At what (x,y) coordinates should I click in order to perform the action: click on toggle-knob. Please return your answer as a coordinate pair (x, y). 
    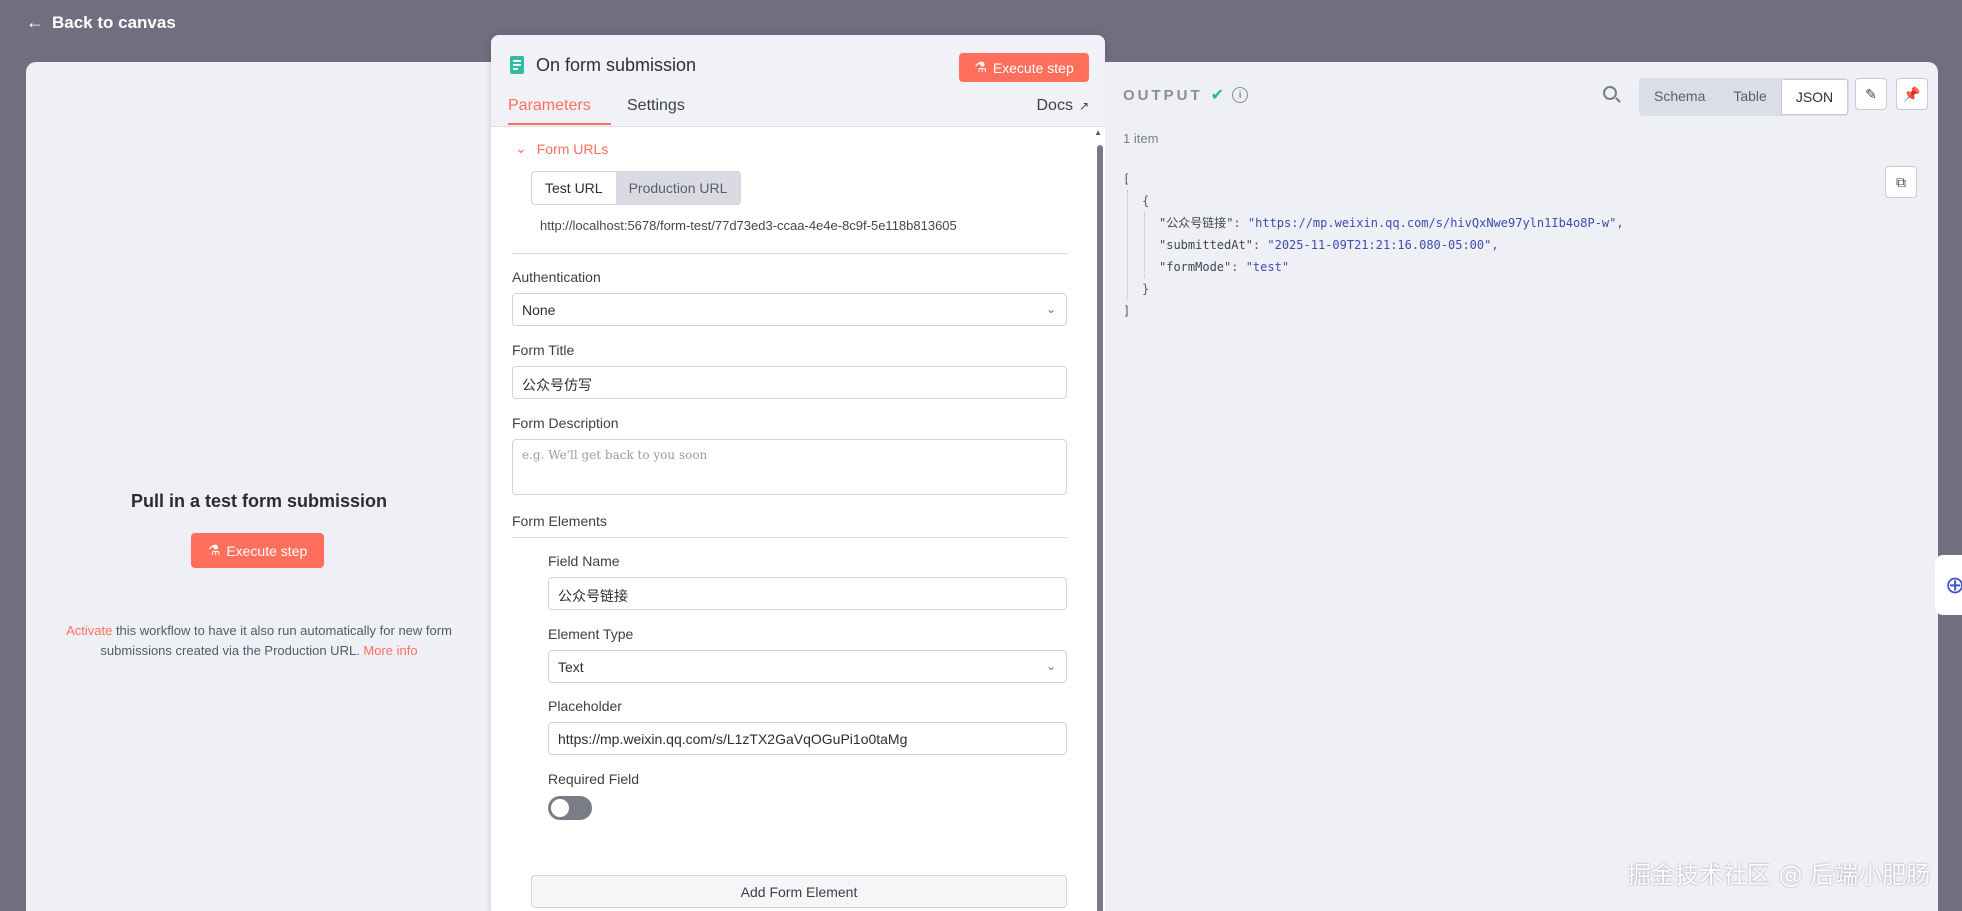
    Looking at the image, I should click on (560, 808).